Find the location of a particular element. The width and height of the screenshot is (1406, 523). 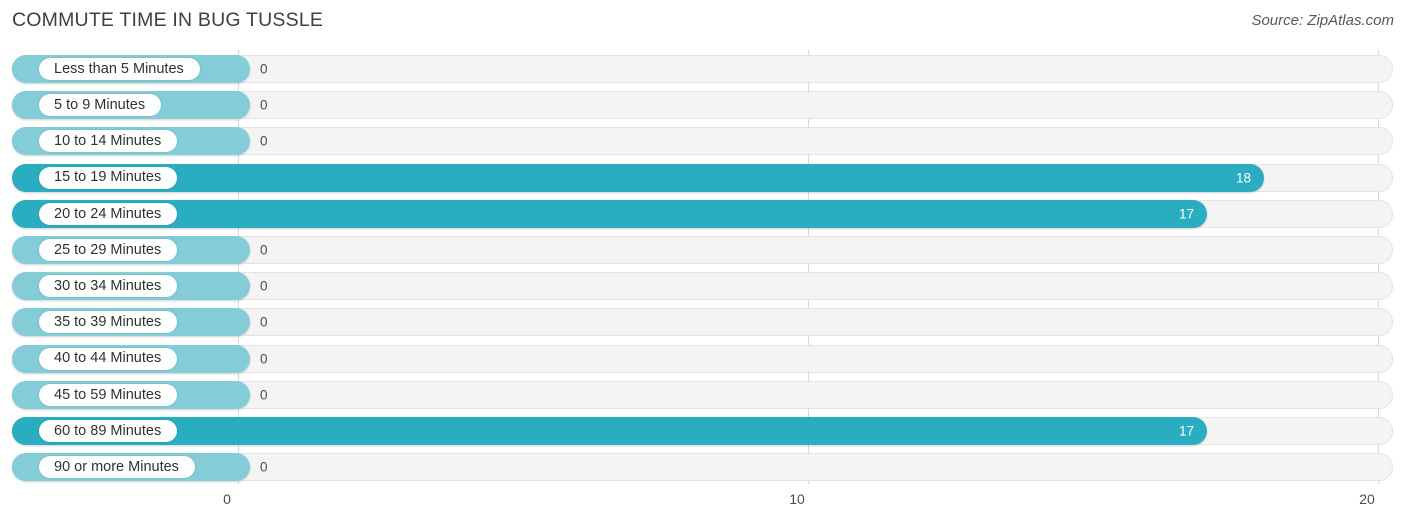

category-label: 90 or more Minutes is located at coordinates (116, 466).